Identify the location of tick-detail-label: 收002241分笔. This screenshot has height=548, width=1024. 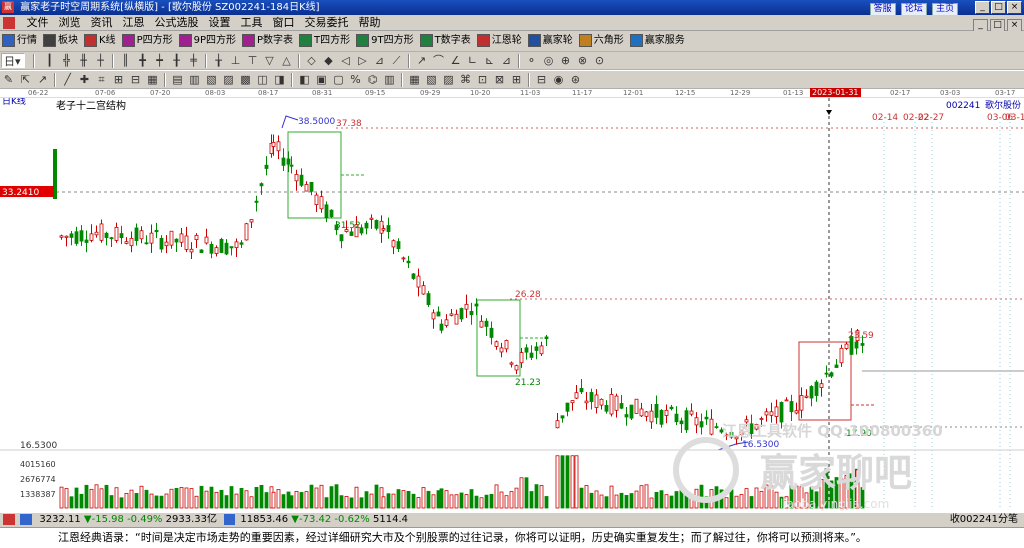
(984, 520).